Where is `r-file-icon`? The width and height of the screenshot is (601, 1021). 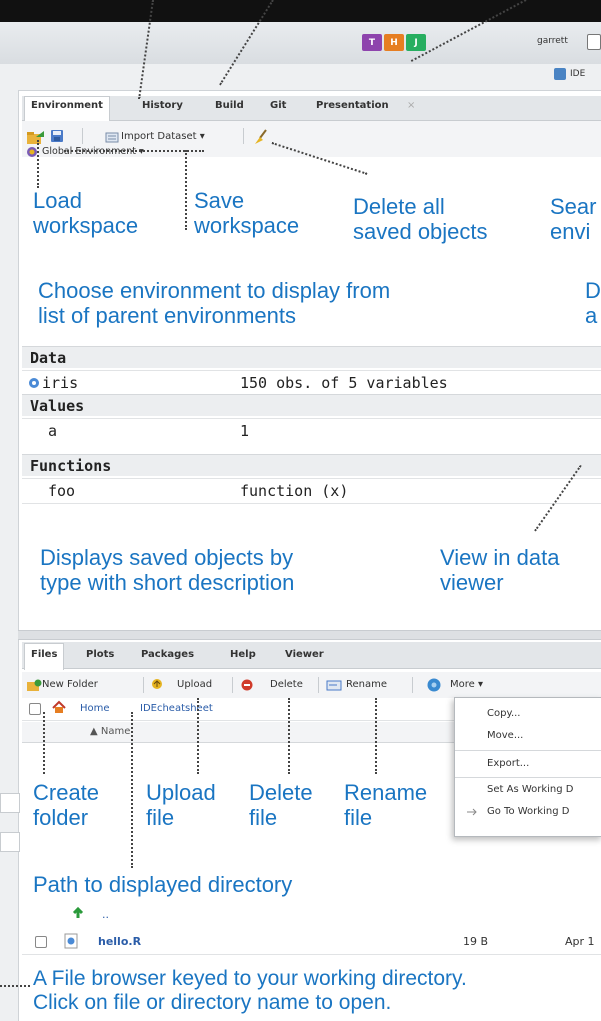 r-file-icon is located at coordinates (71, 941).